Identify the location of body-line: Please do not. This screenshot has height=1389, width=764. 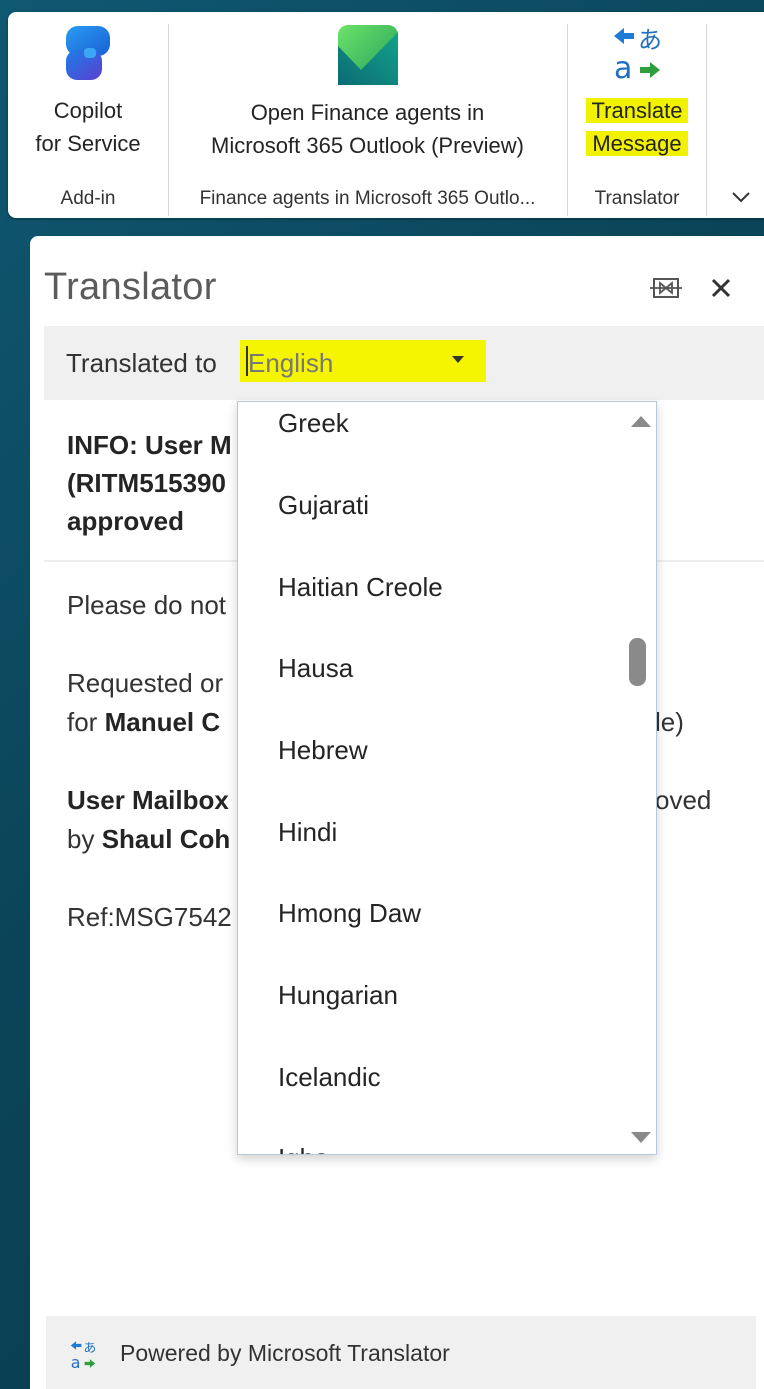
(147, 605).